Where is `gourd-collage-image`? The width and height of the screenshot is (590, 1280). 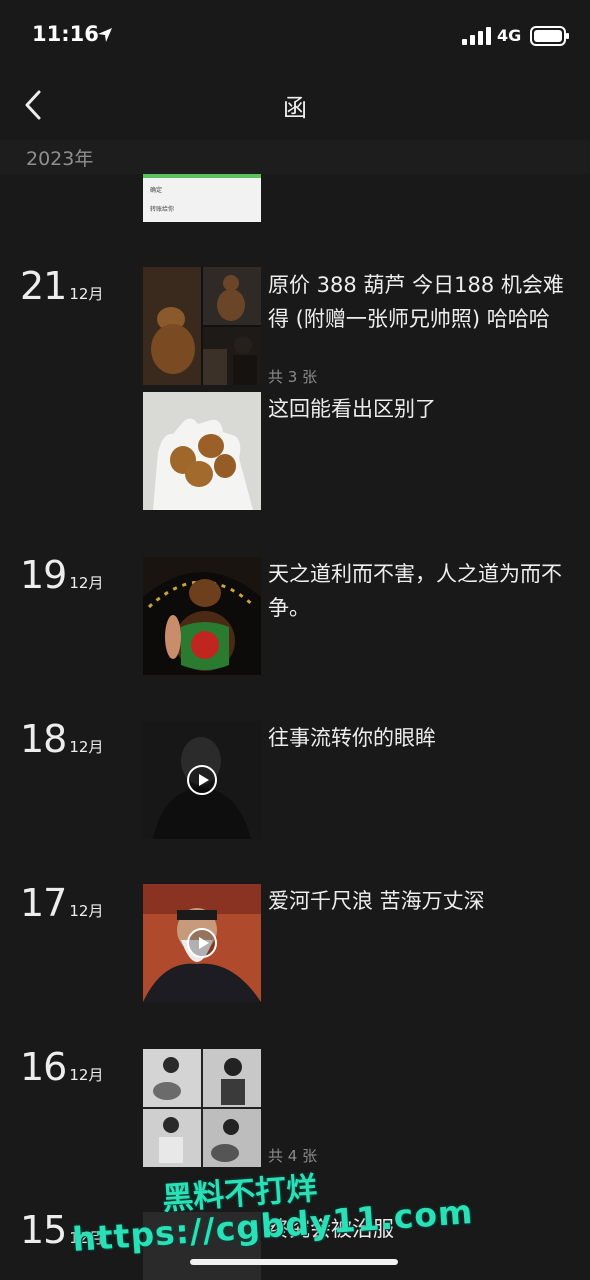
gourd-collage-image is located at coordinates (202, 326).